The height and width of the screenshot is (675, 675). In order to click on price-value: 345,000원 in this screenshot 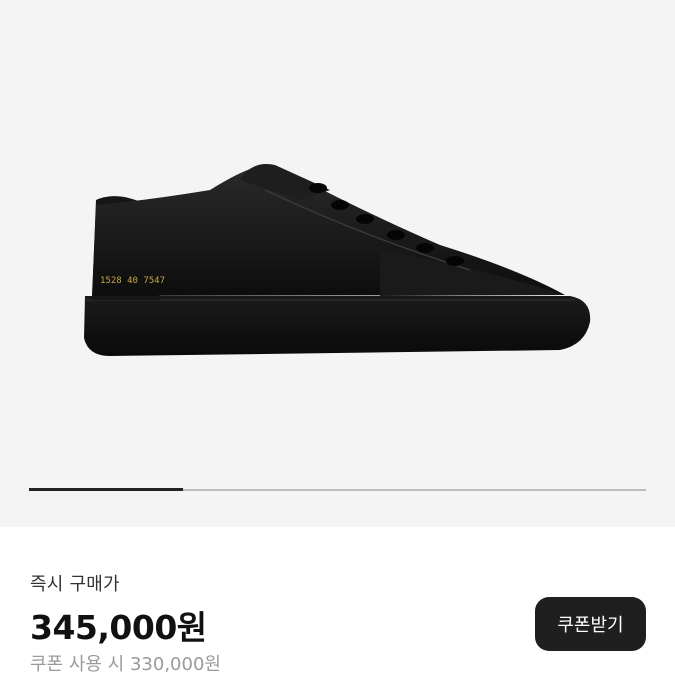, I will do `click(118, 627)`.